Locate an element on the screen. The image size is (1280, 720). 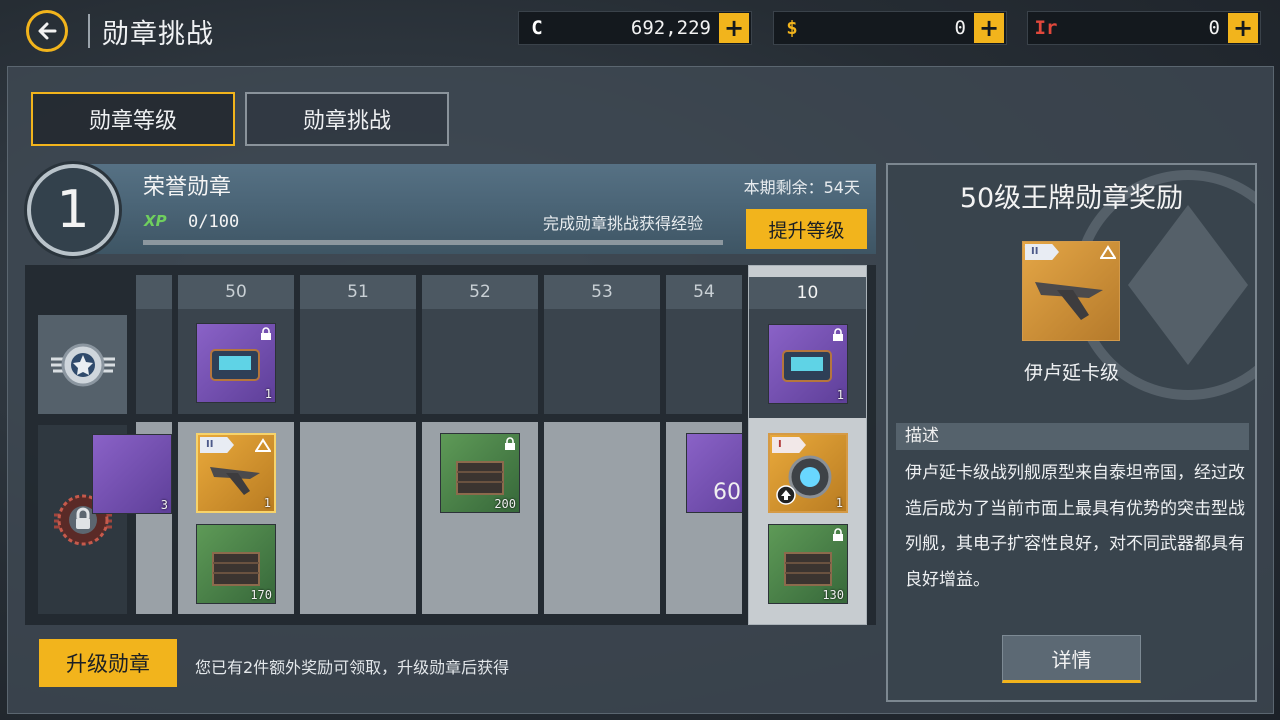
reward-item: 3 is located at coordinates (132, 474).